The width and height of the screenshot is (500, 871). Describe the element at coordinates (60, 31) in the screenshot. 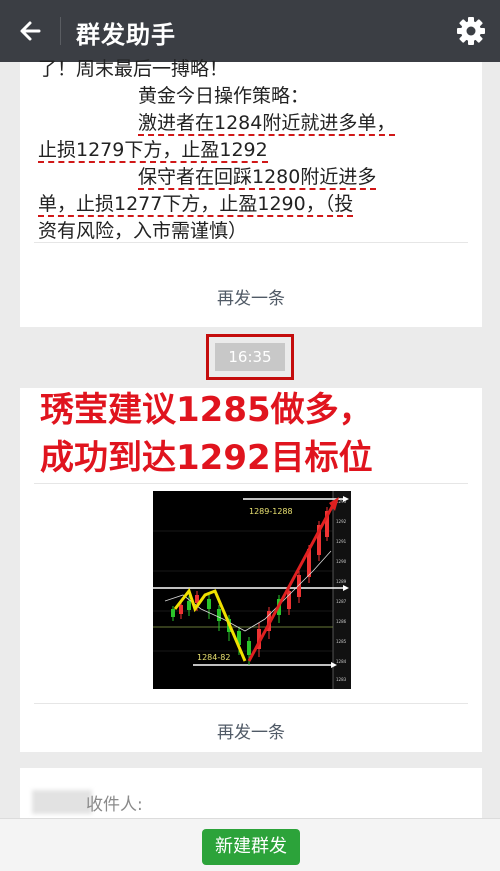

I see `header-divider` at that location.